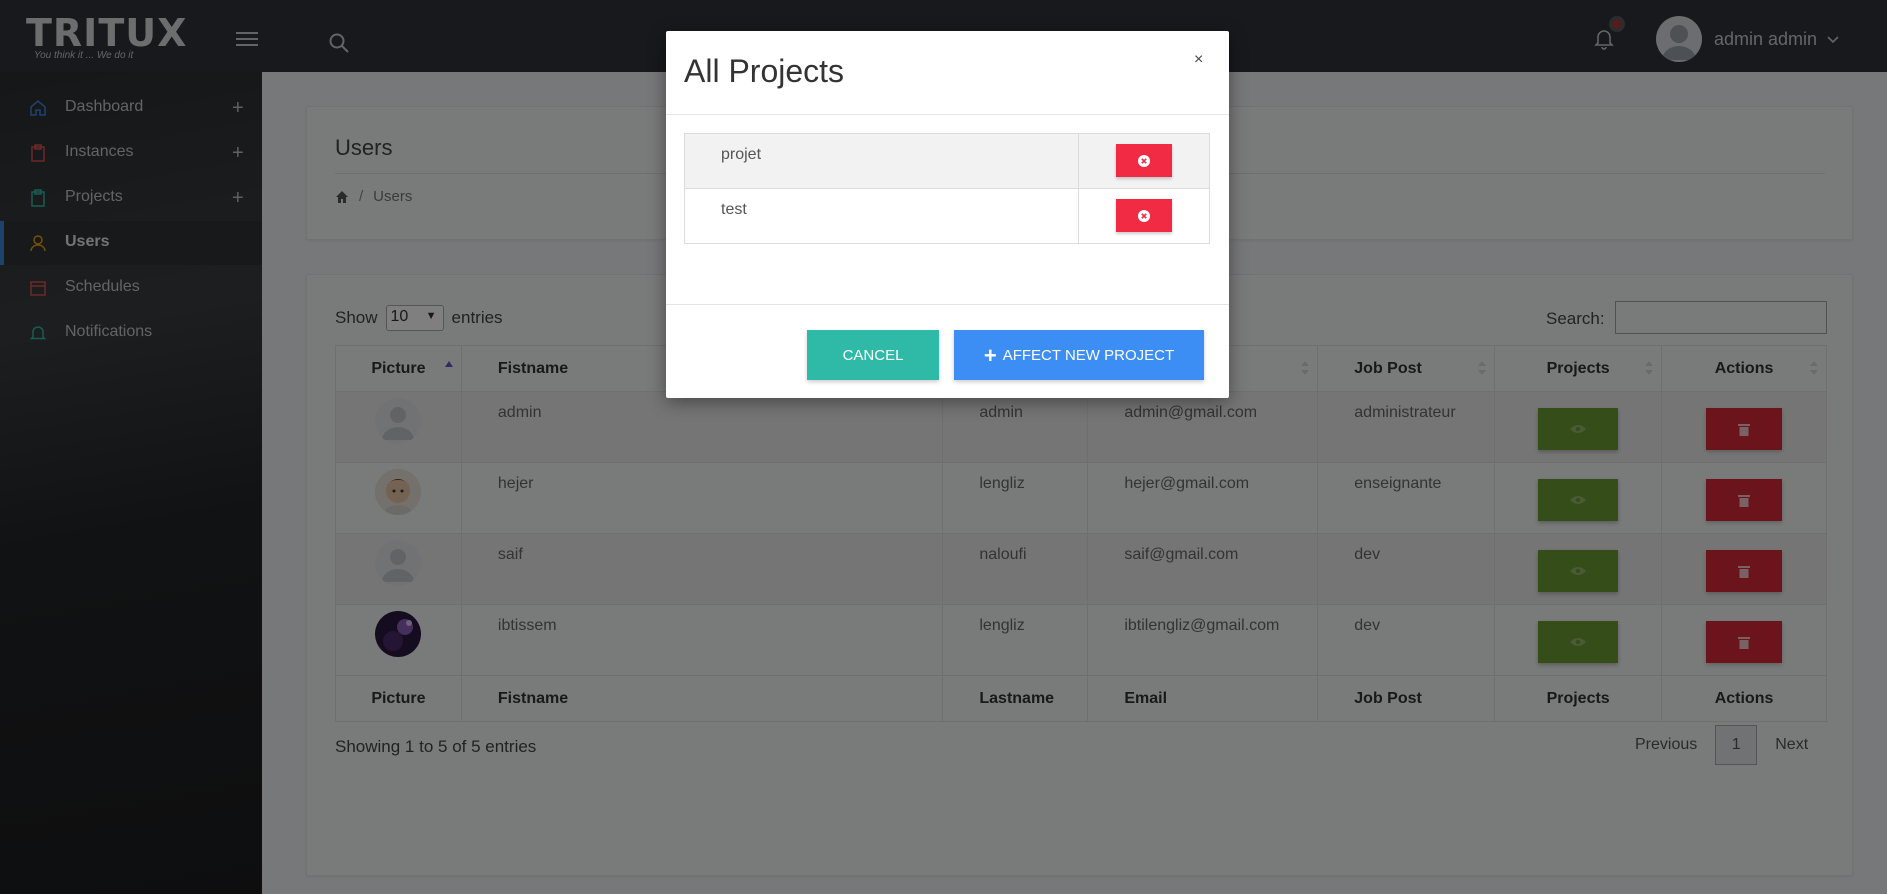  I want to click on table-row: test, so click(946, 216).